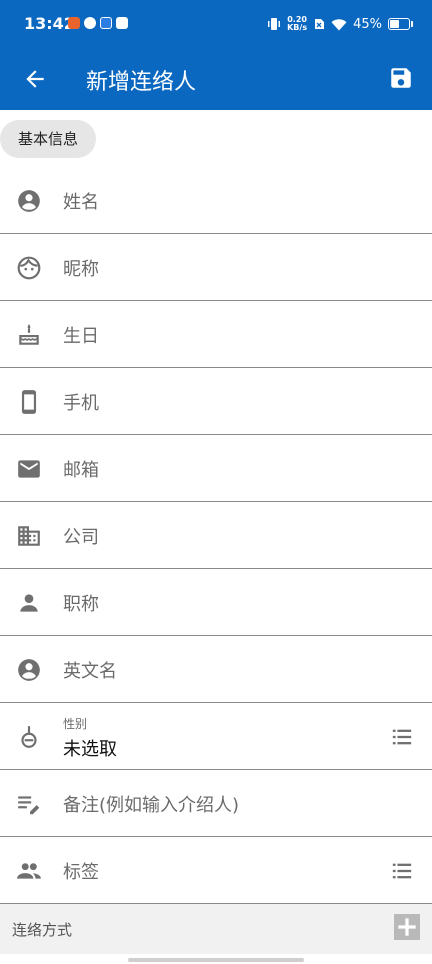 The height and width of the screenshot is (964, 432). What do you see at coordinates (29, 469) in the screenshot?
I see `mail-icon` at bounding box center [29, 469].